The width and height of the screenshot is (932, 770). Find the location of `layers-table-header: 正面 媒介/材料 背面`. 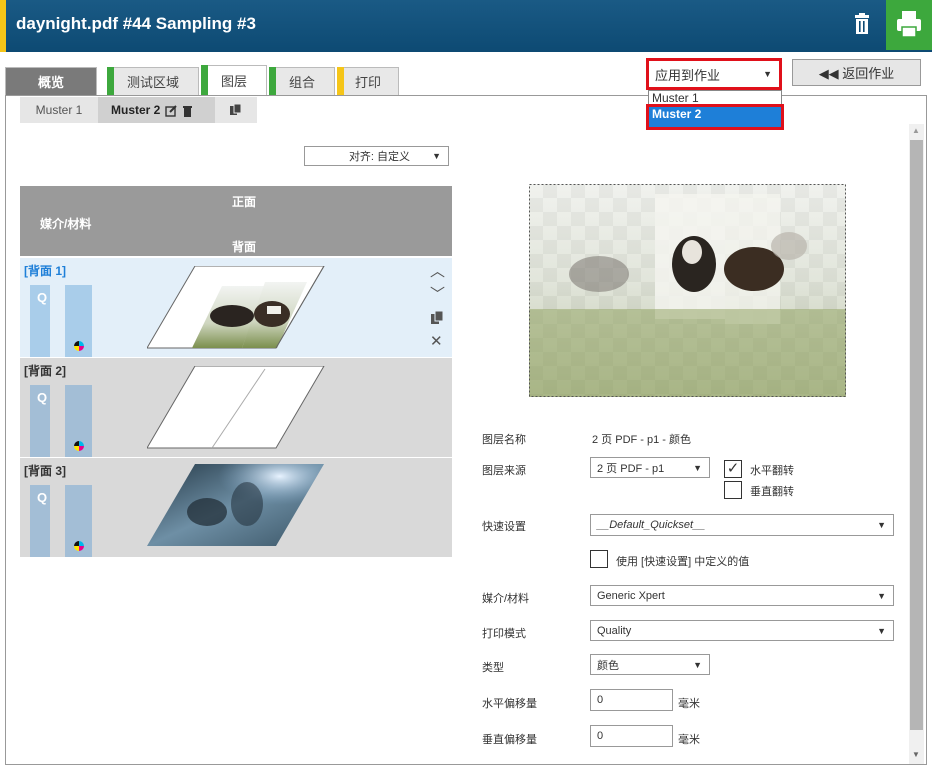

layers-table-header: 正面 媒介/材料 背面 is located at coordinates (236, 221).